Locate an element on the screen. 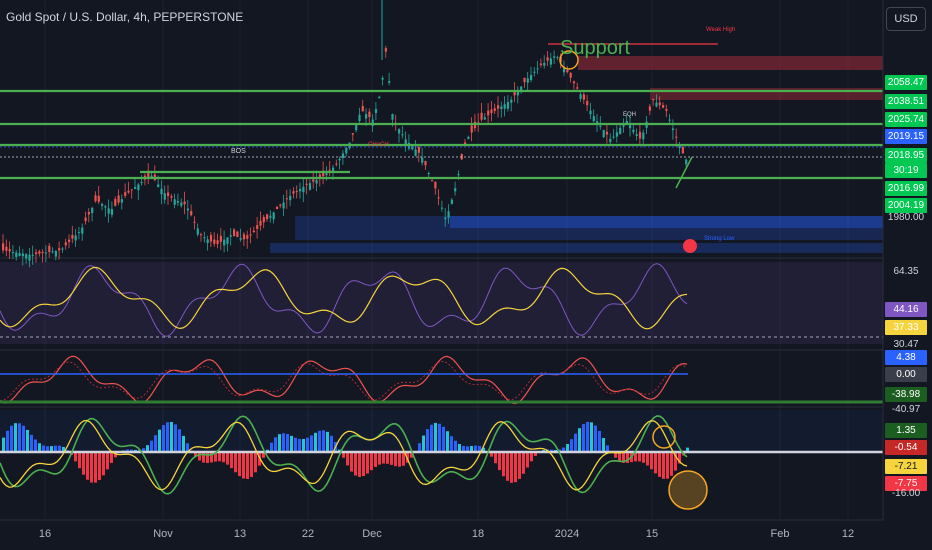 This screenshot has width=932, height=550. price-tag: 4.38 is located at coordinates (906, 357).